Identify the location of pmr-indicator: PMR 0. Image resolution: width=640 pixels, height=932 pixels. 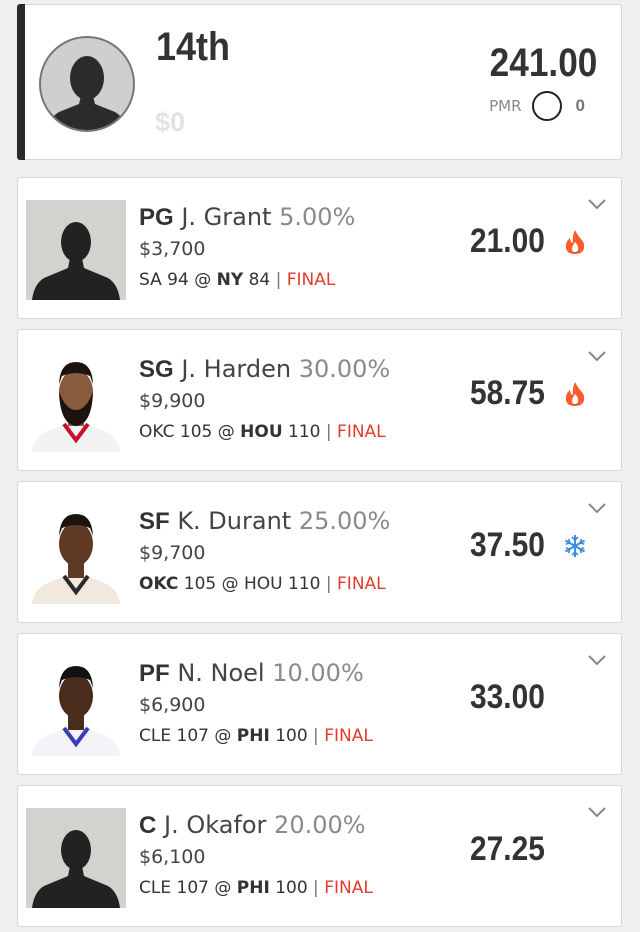
(537, 106).